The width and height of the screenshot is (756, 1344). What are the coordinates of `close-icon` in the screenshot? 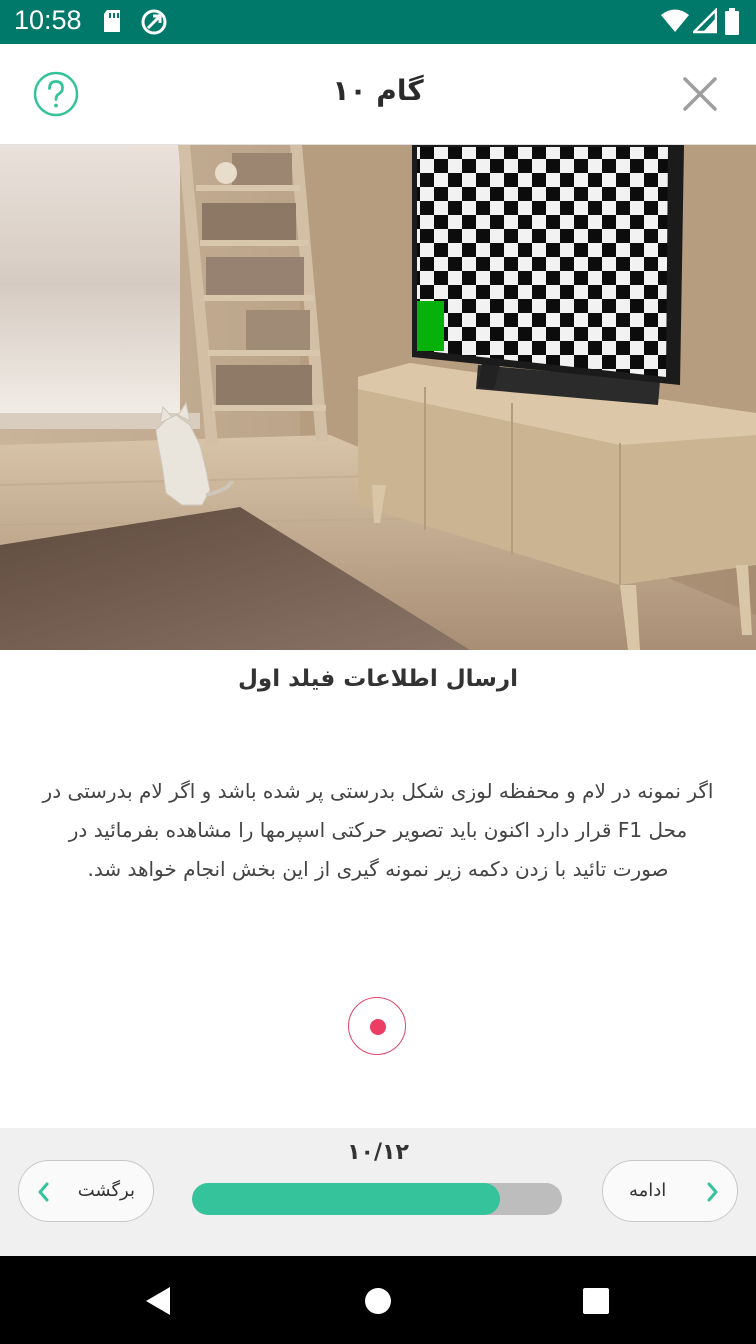 It's located at (700, 94).